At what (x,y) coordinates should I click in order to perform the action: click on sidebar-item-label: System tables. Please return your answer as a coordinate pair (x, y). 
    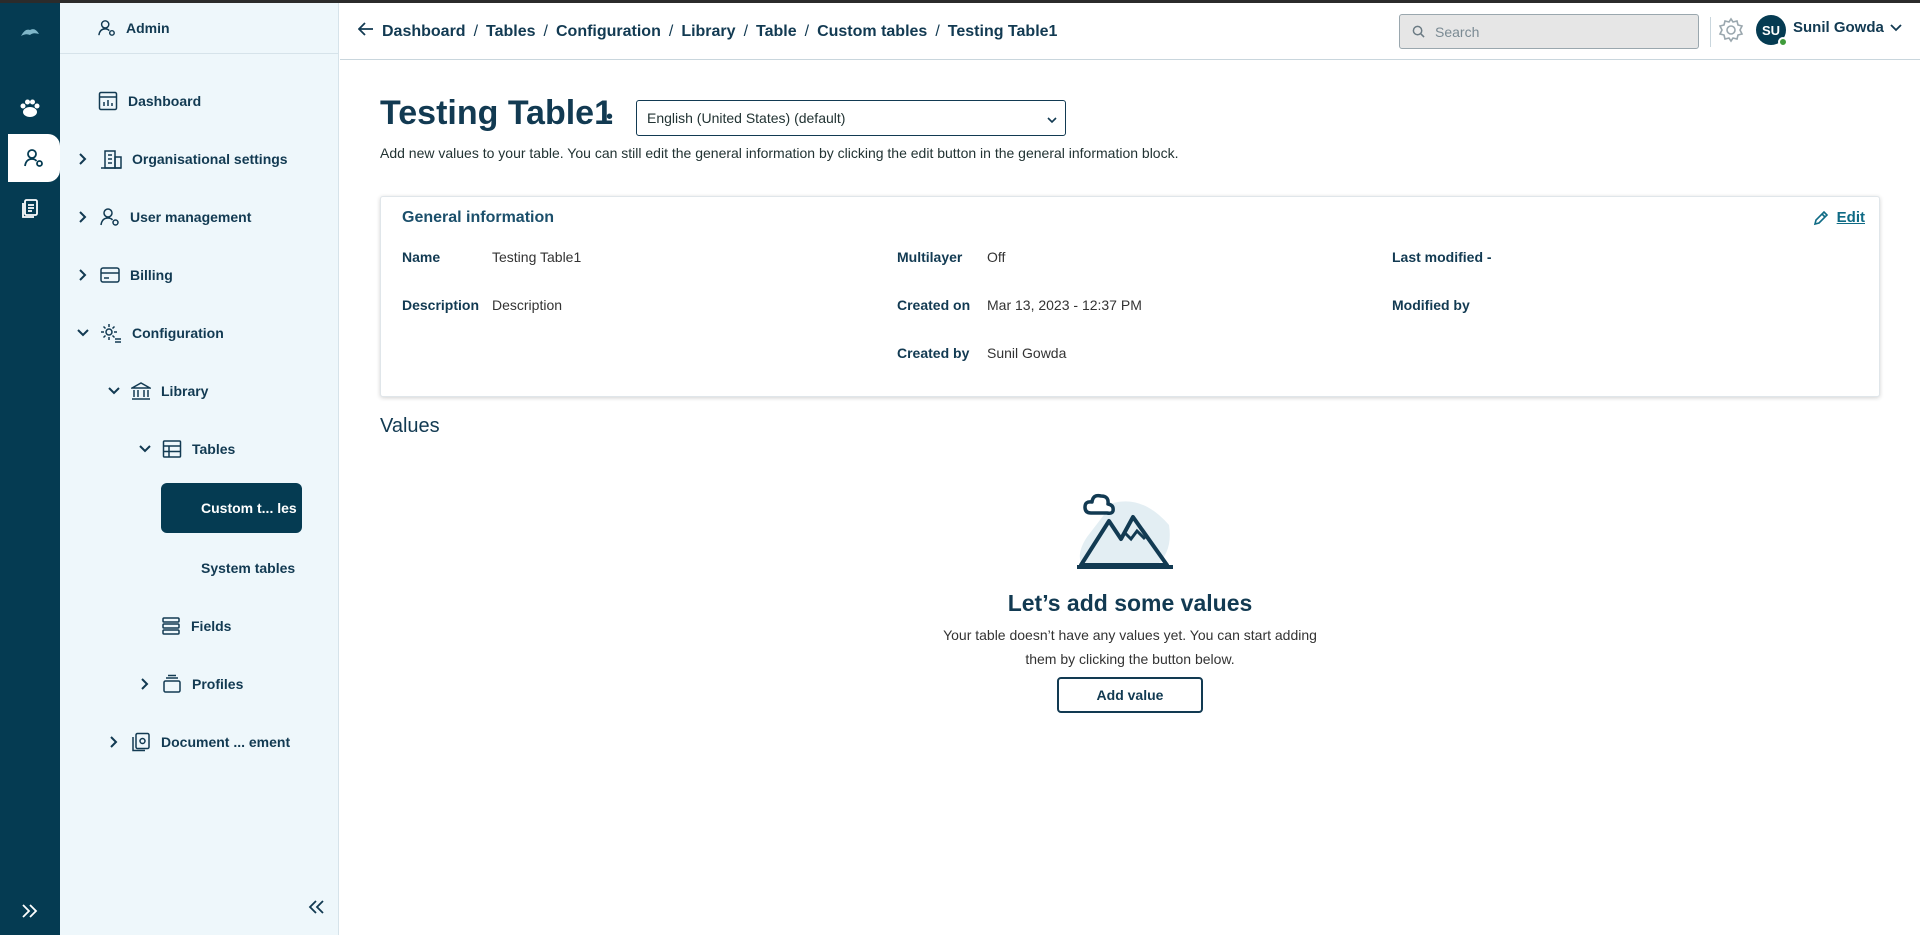
    Looking at the image, I should click on (248, 568).